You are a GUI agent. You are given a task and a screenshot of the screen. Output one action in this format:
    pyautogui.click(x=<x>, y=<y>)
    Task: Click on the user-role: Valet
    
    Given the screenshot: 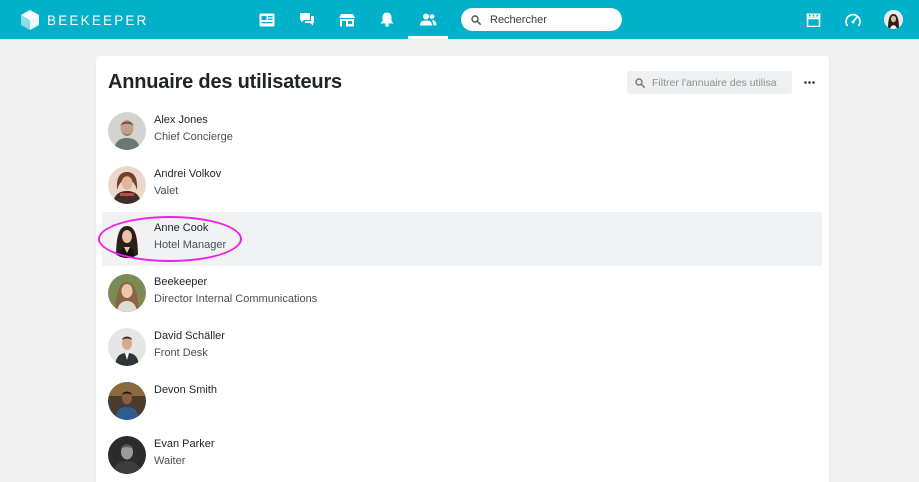 What is the action you would take?
    pyautogui.click(x=166, y=191)
    